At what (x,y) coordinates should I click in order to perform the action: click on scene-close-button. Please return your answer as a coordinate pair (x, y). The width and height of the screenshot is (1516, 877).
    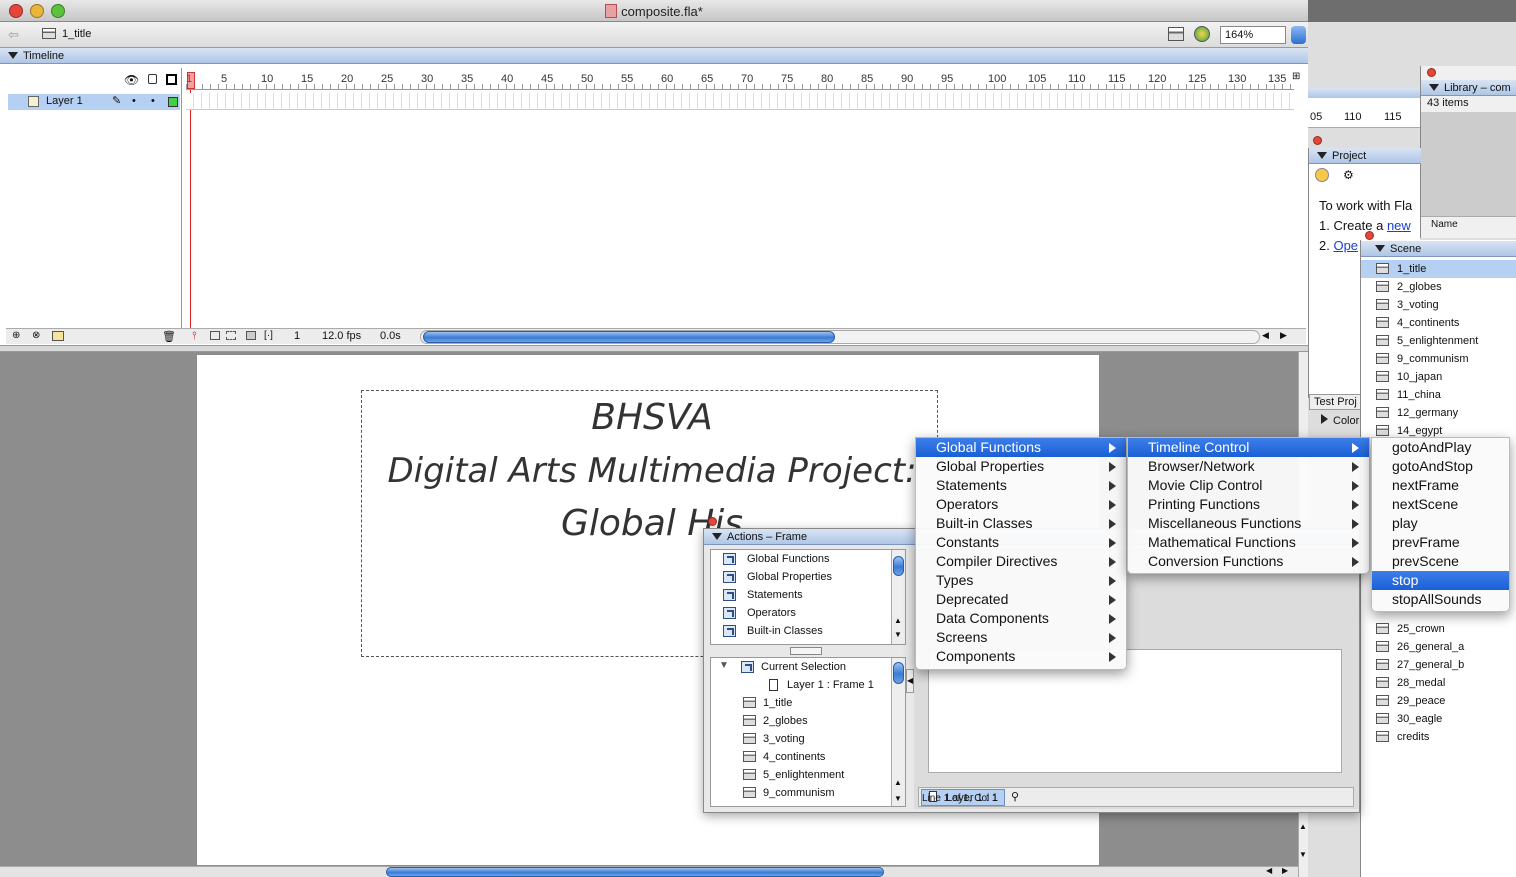
    Looking at the image, I should click on (1369, 235).